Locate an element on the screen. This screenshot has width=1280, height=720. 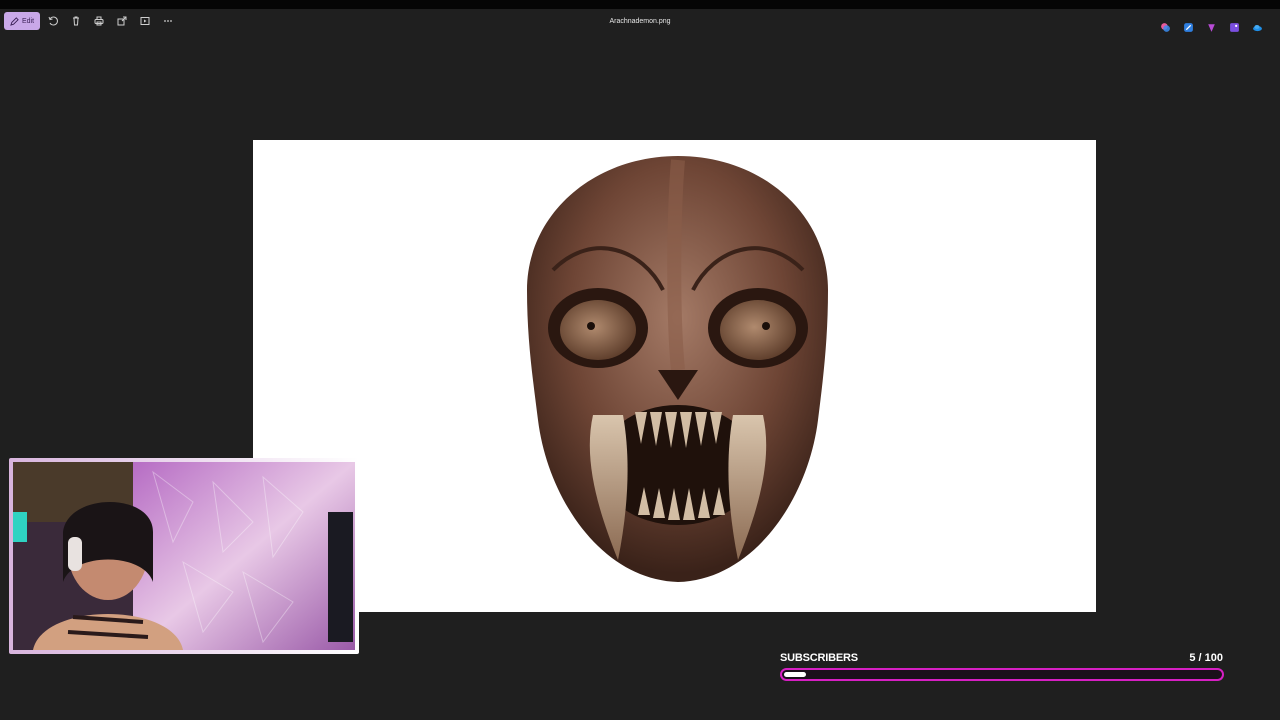
toolbar-right is located at coordinates (1211, 27).